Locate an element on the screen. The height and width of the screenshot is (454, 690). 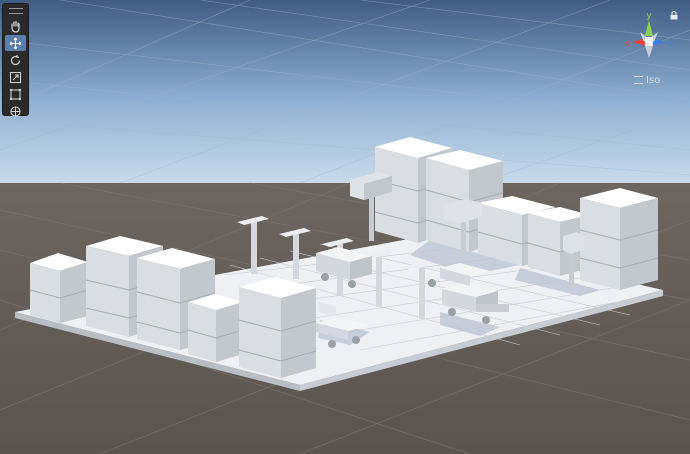
hand-icon is located at coordinates (15, 26).